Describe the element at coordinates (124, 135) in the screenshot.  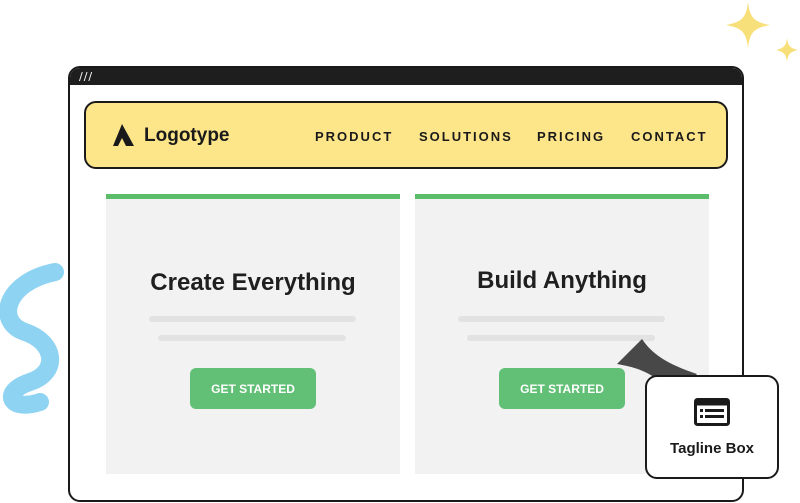
I see `logo-icon` at that location.